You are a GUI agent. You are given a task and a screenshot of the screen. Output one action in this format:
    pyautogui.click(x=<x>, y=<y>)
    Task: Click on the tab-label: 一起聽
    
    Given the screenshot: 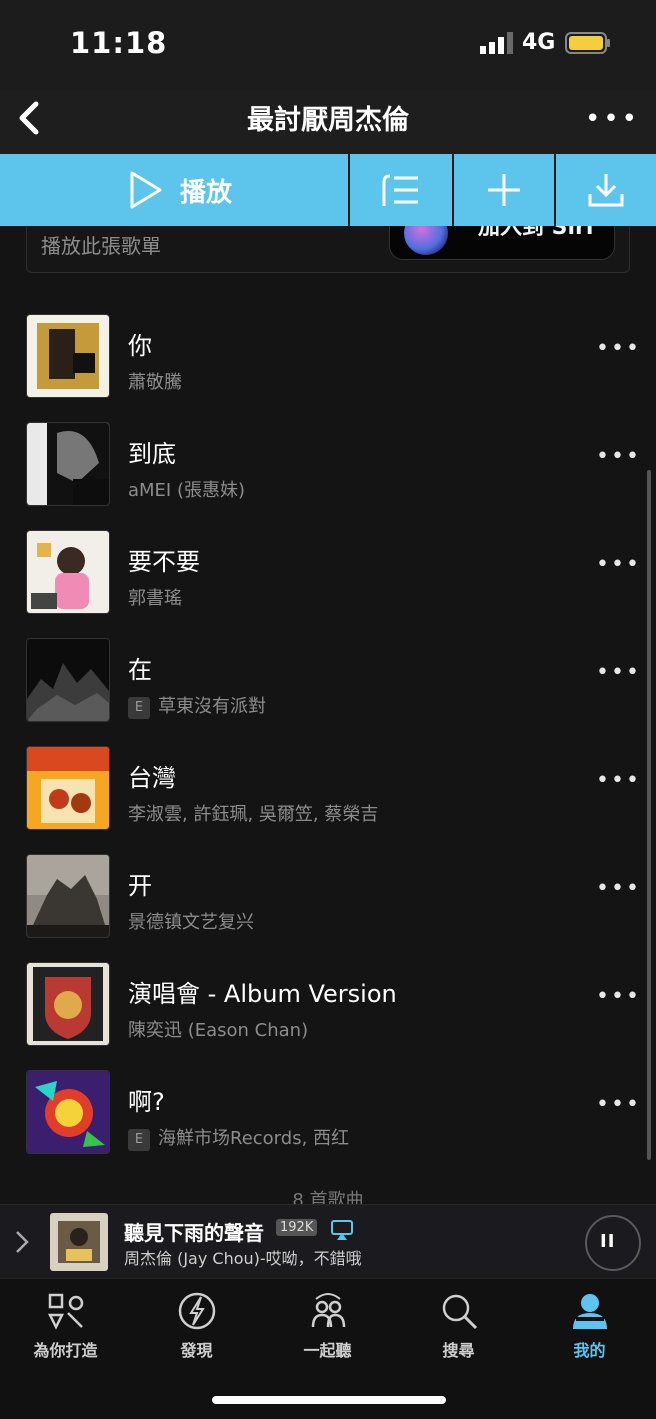 What is the action you would take?
    pyautogui.click(x=327, y=1350)
    